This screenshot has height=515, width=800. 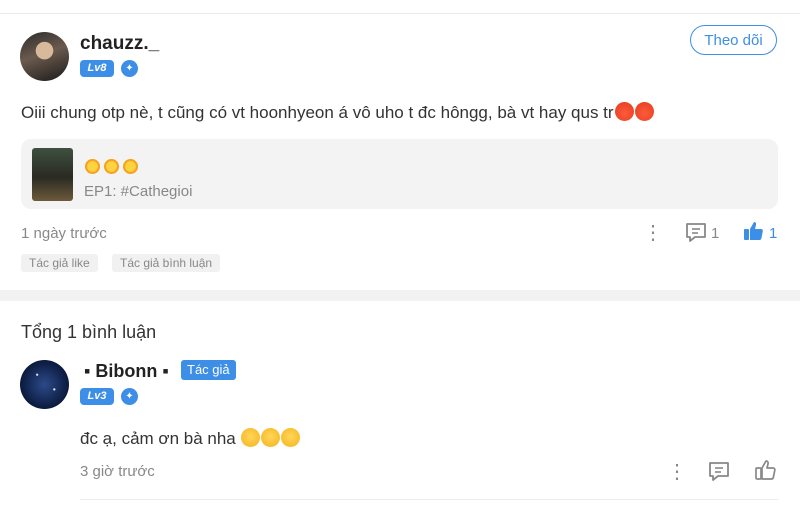 I want to click on reply-body: đc ạ, cảm ơn bà nha, so click(x=158, y=438).